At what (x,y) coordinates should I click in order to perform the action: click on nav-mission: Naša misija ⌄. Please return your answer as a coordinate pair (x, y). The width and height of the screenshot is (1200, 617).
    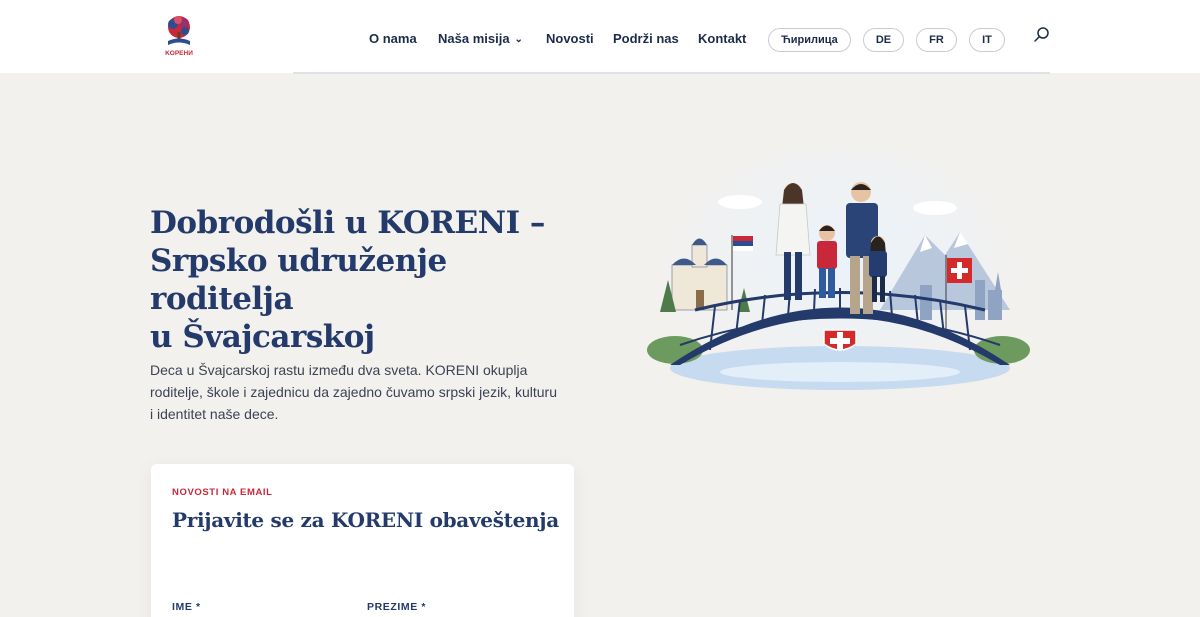
    Looking at the image, I should click on (480, 38).